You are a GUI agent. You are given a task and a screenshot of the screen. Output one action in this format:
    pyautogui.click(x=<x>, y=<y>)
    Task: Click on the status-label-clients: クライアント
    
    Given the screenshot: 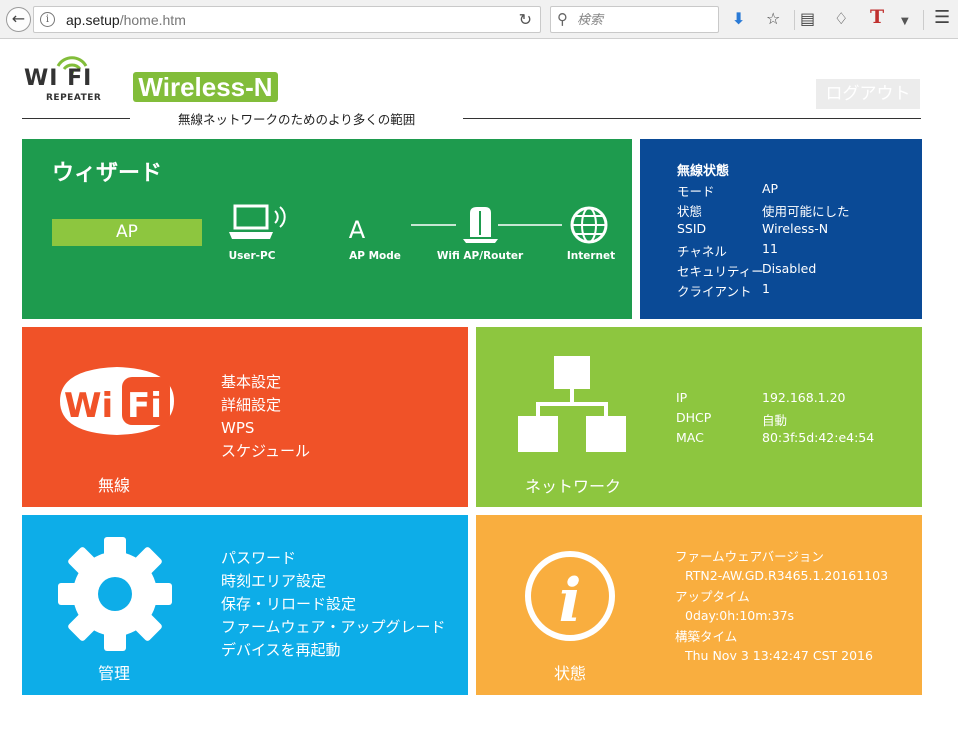 What is the action you would take?
    pyautogui.click(x=714, y=291)
    